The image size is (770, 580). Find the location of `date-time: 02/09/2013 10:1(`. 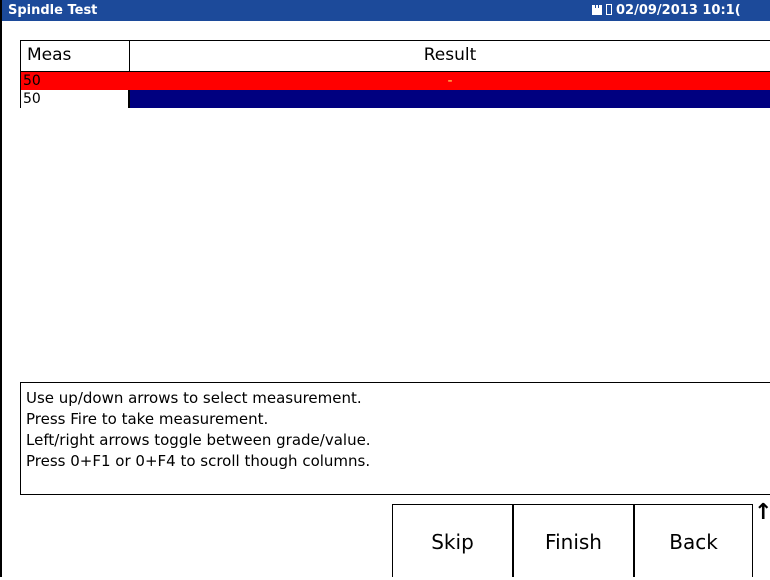

date-time: 02/09/2013 10:1( is located at coordinates (678, 10).